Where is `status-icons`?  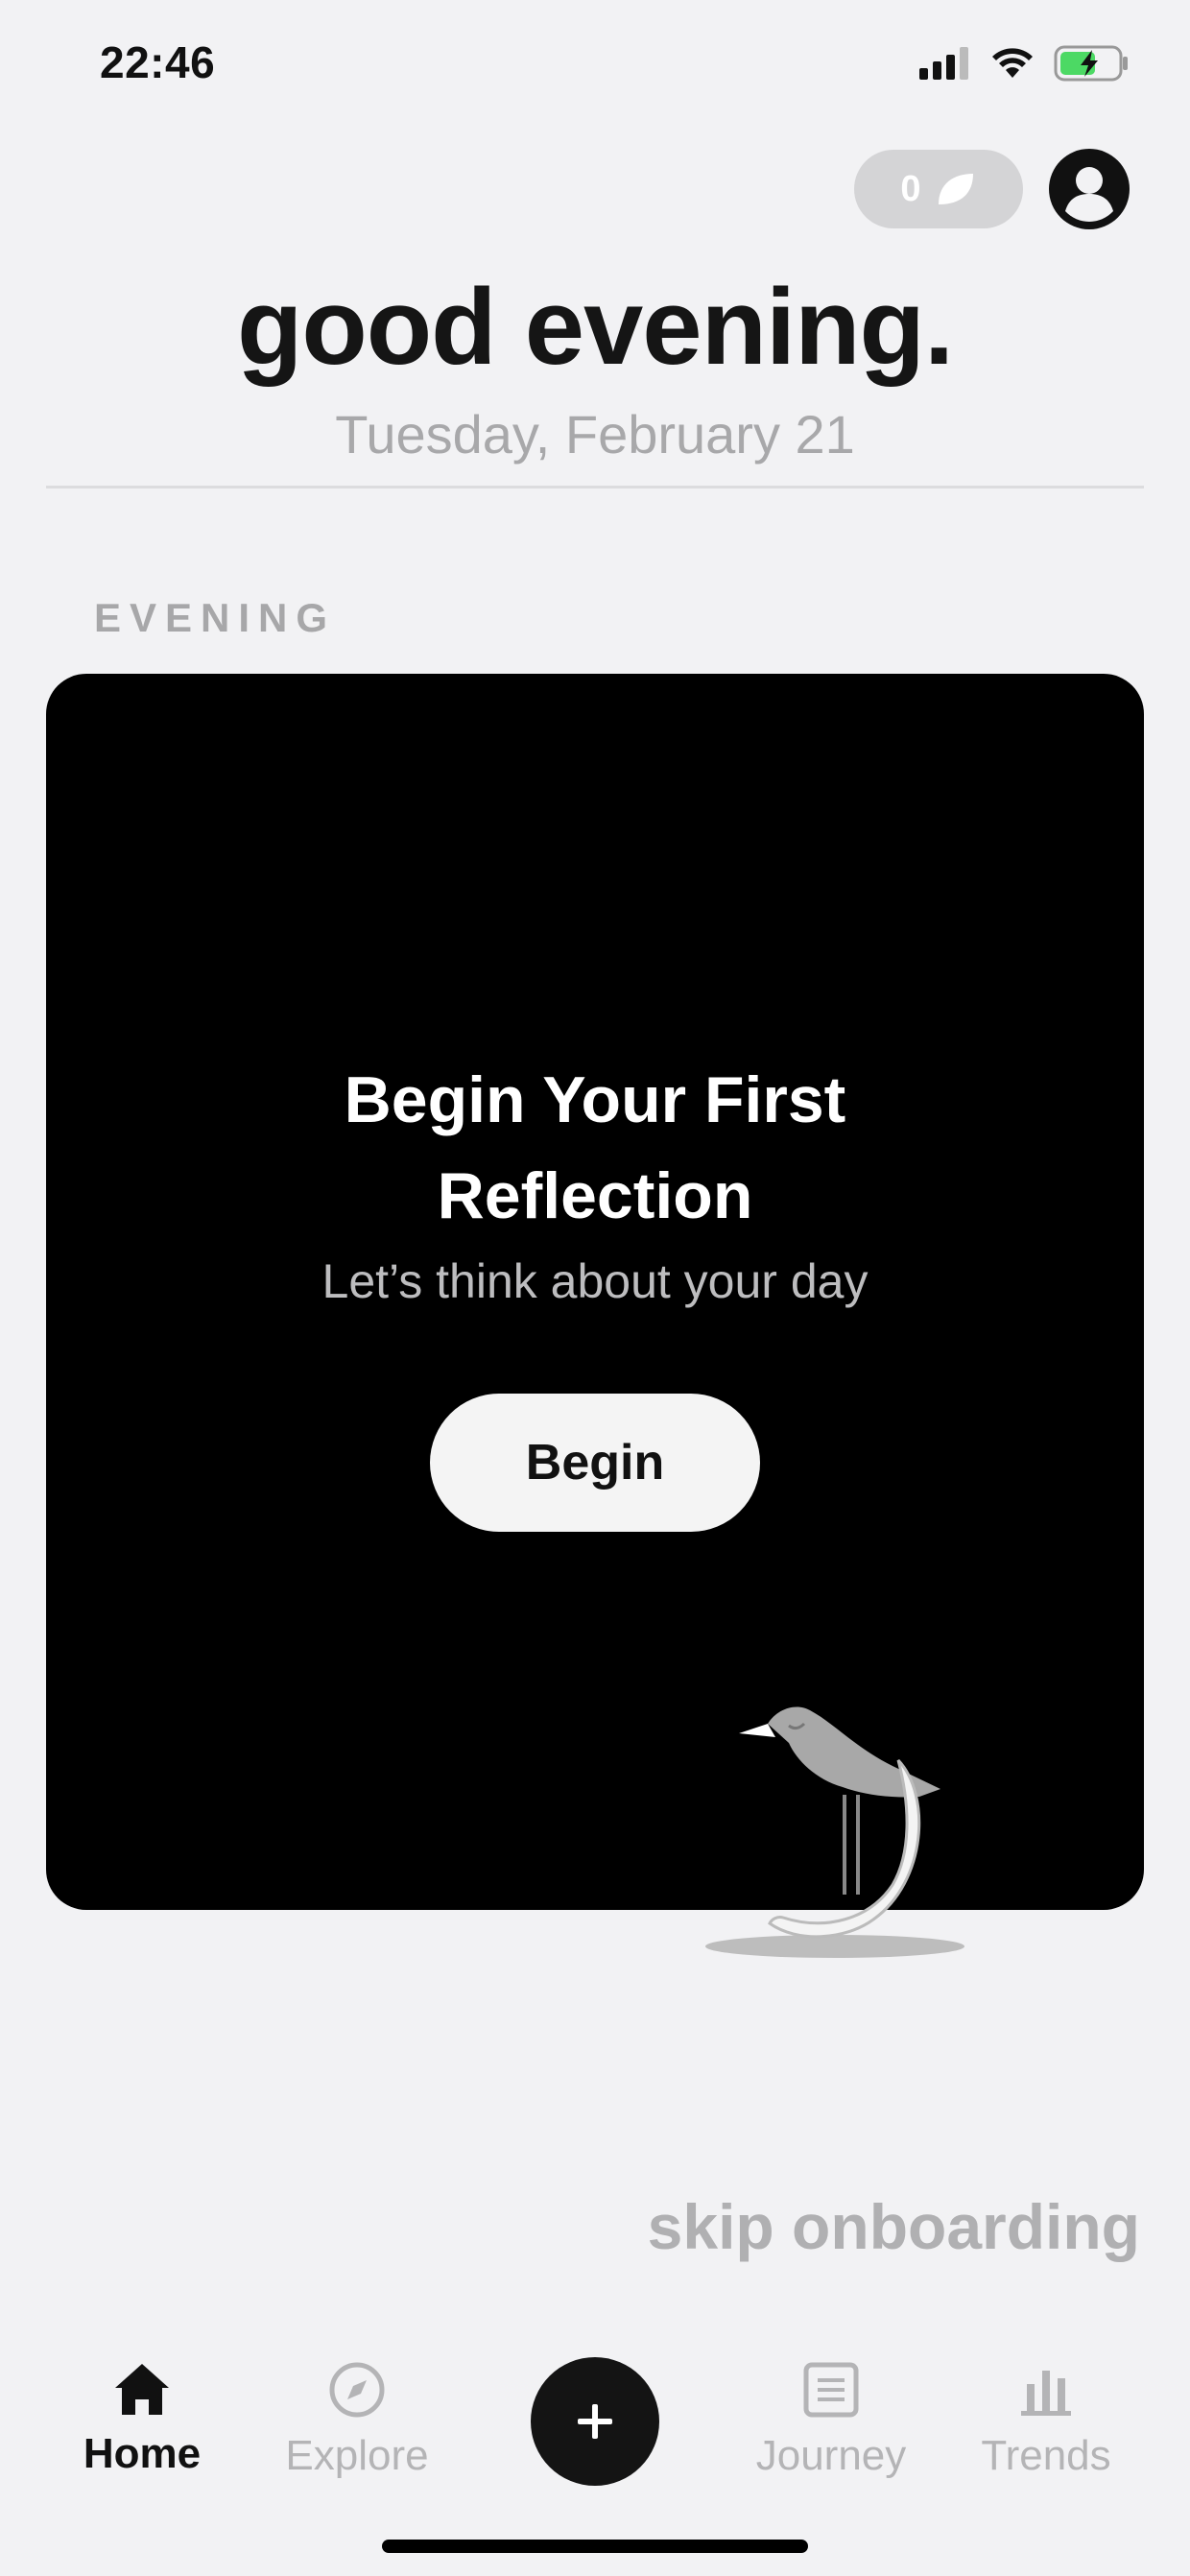 status-icons is located at coordinates (1024, 63).